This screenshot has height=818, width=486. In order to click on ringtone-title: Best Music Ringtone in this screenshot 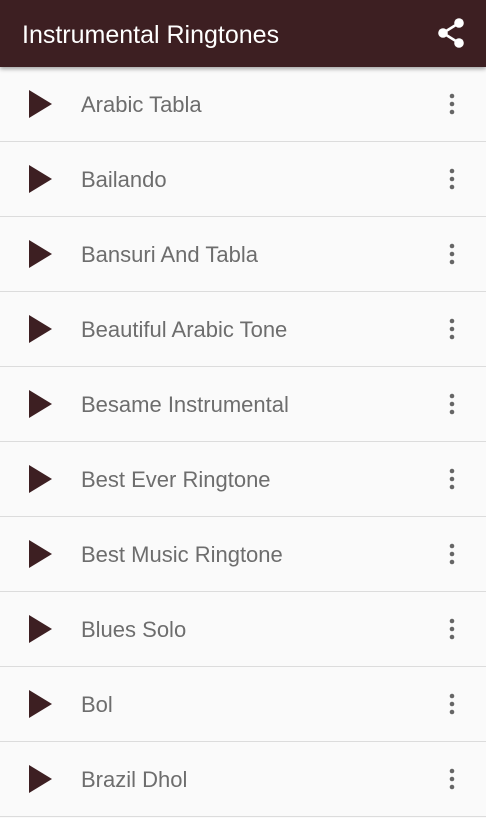, I will do `click(182, 554)`.